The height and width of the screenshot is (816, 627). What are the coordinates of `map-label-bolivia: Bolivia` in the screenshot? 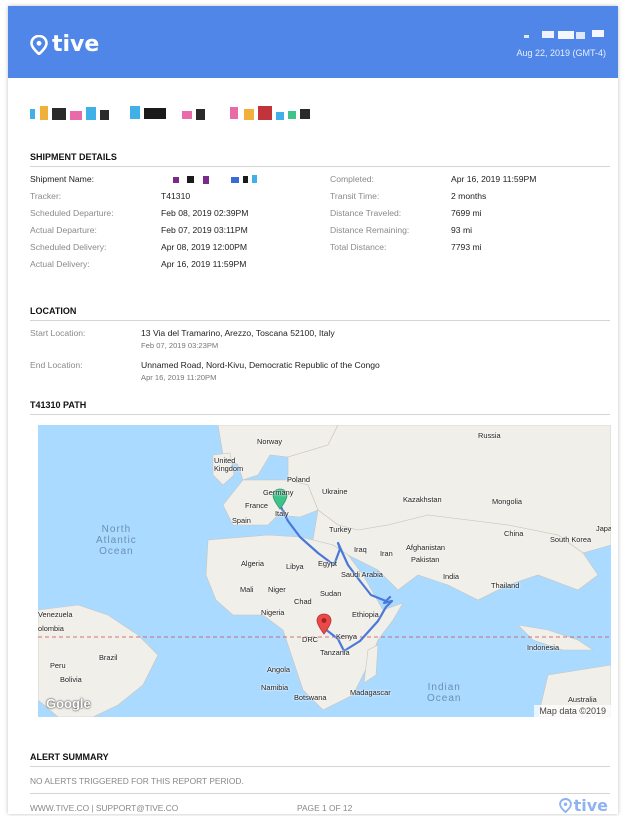 It's located at (71, 679).